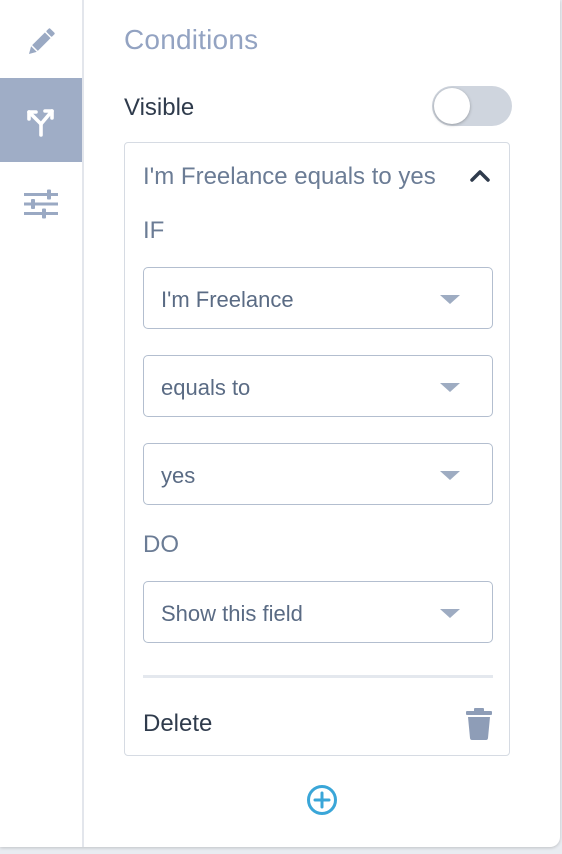 The height and width of the screenshot is (854, 562). What do you see at coordinates (177, 724) in the screenshot?
I see `delete-button: Delete` at bounding box center [177, 724].